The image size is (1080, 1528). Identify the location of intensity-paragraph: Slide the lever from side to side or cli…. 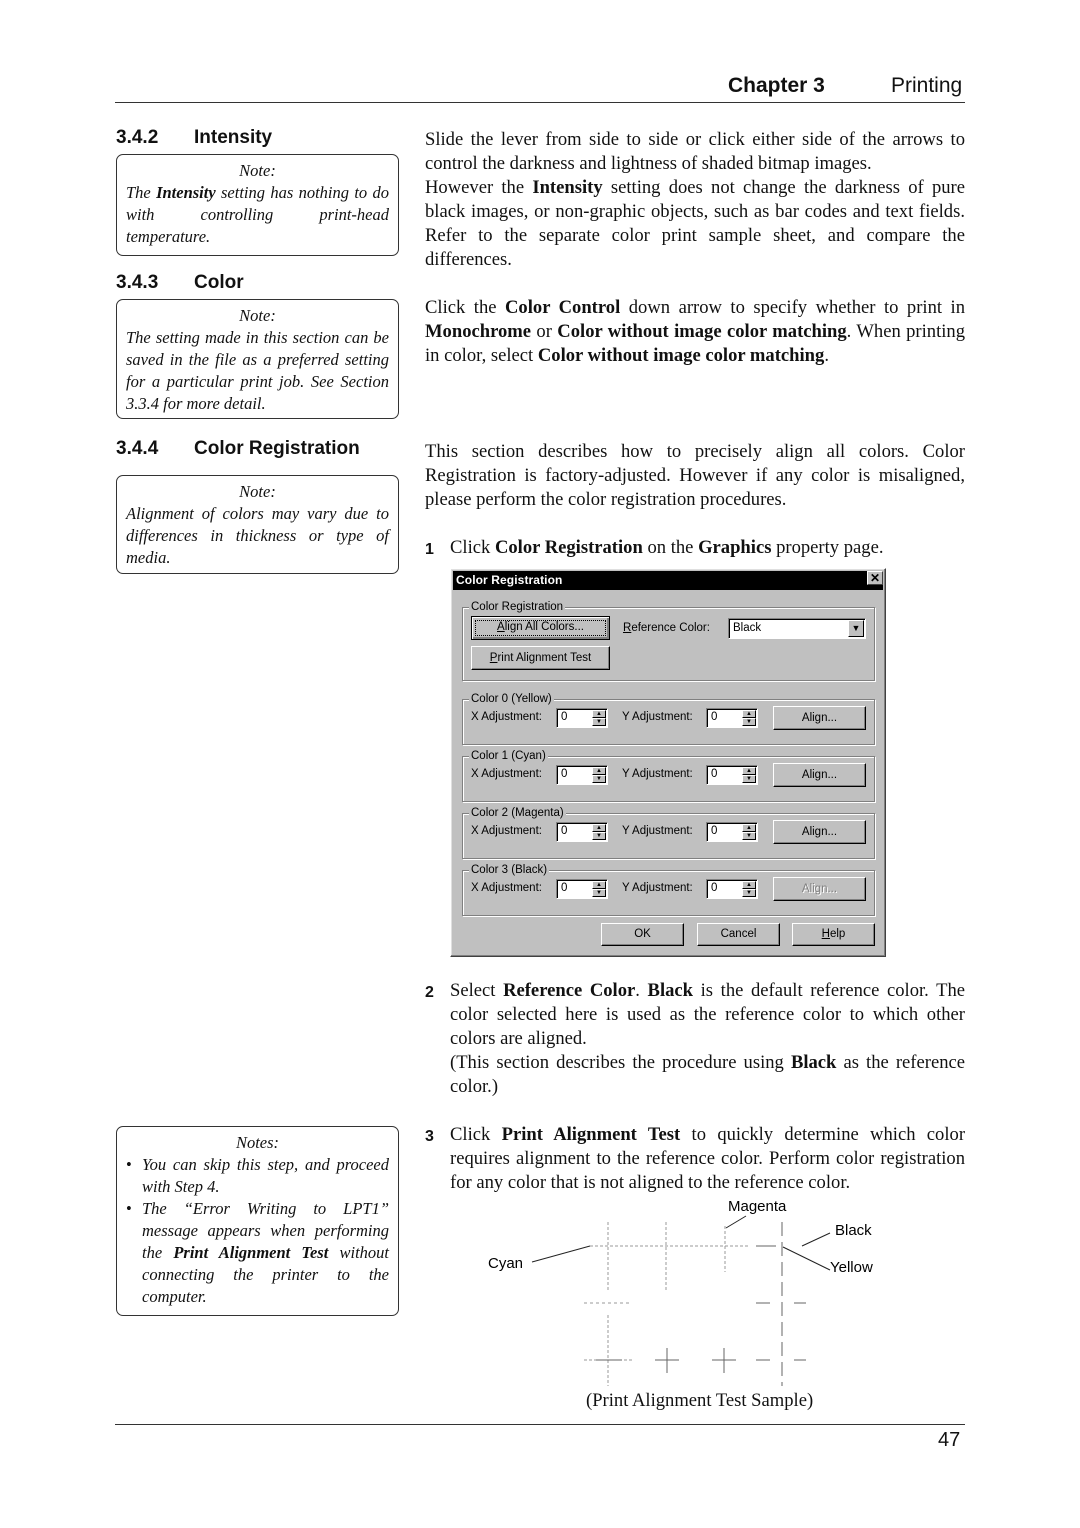
(695, 200).